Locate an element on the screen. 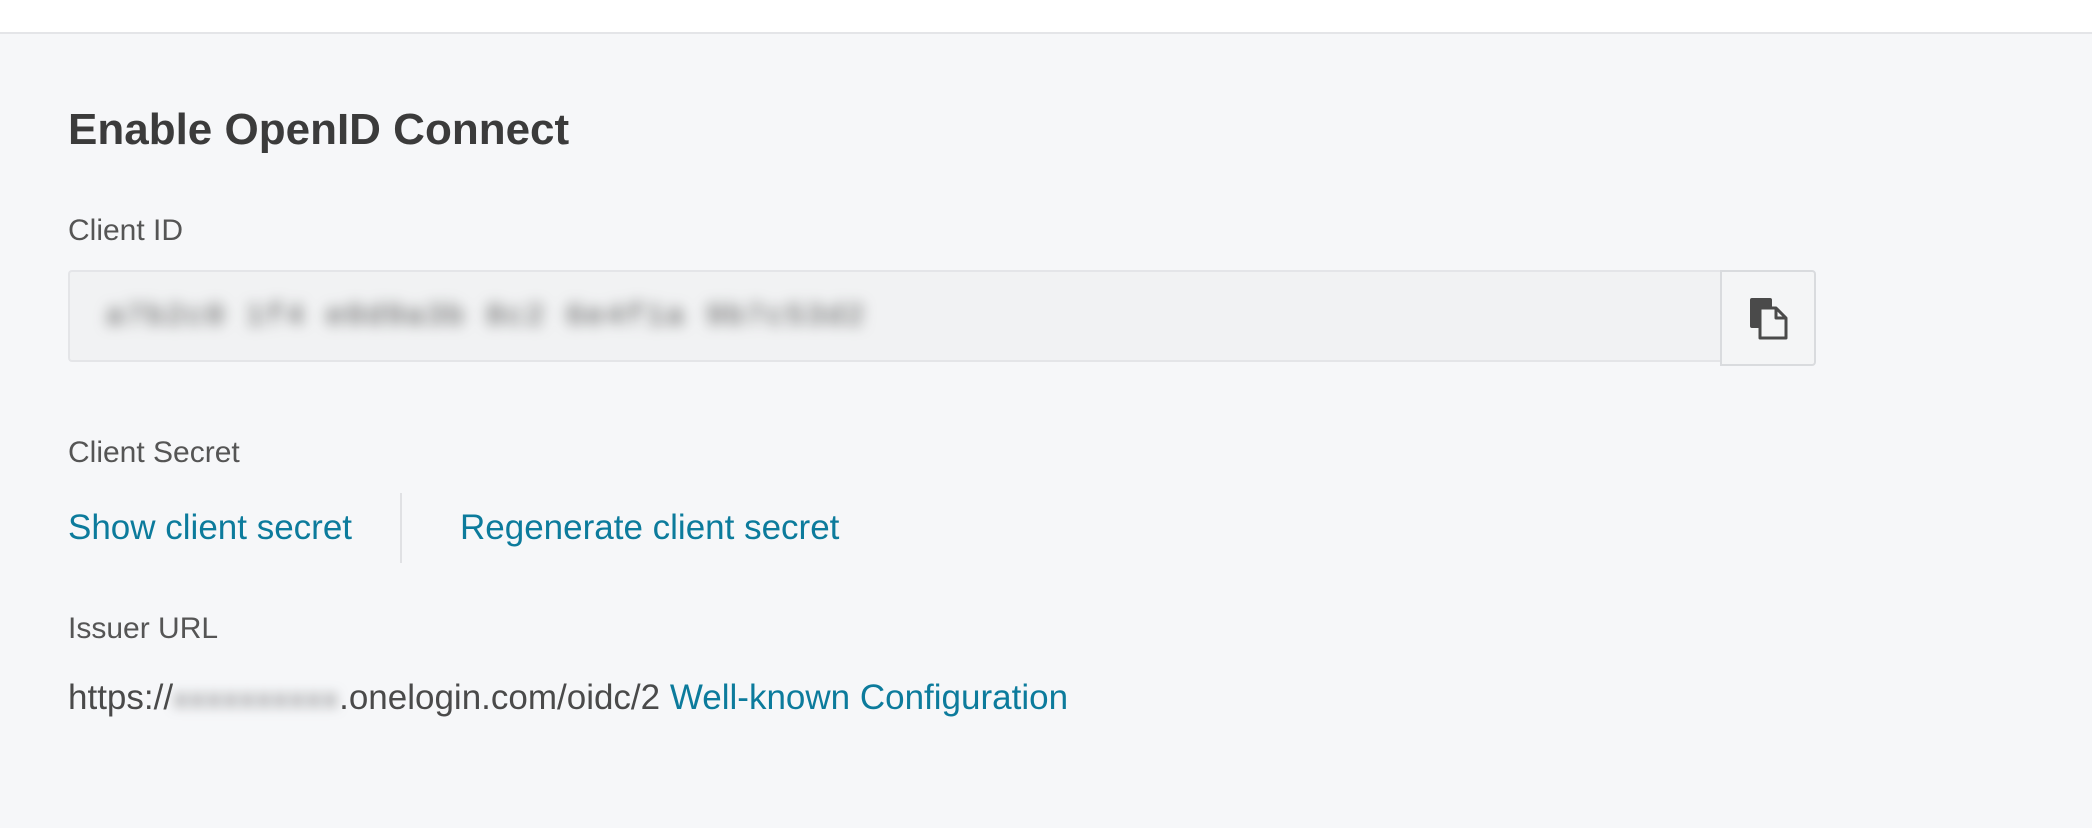 Image resolution: width=2092 pixels, height=828 pixels. client-id-label: Client ID is located at coordinates (126, 230).